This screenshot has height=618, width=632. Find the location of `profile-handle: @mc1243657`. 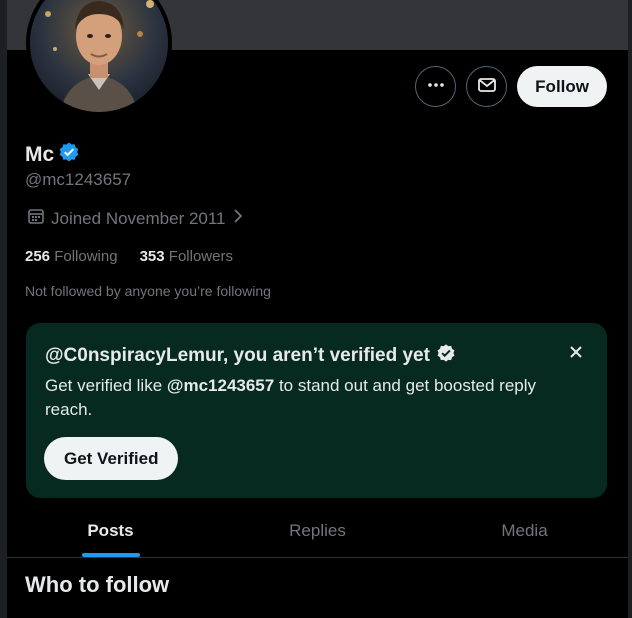

profile-handle: @mc1243657 is located at coordinates (78, 179).